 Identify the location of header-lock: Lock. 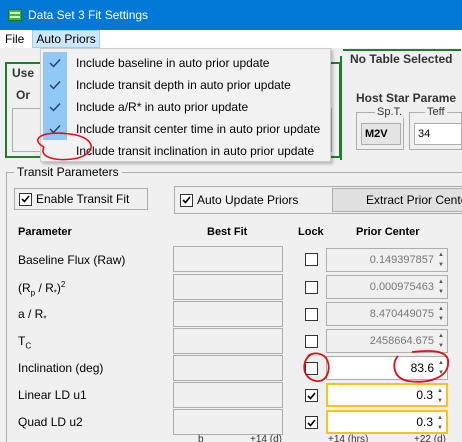
(311, 232).